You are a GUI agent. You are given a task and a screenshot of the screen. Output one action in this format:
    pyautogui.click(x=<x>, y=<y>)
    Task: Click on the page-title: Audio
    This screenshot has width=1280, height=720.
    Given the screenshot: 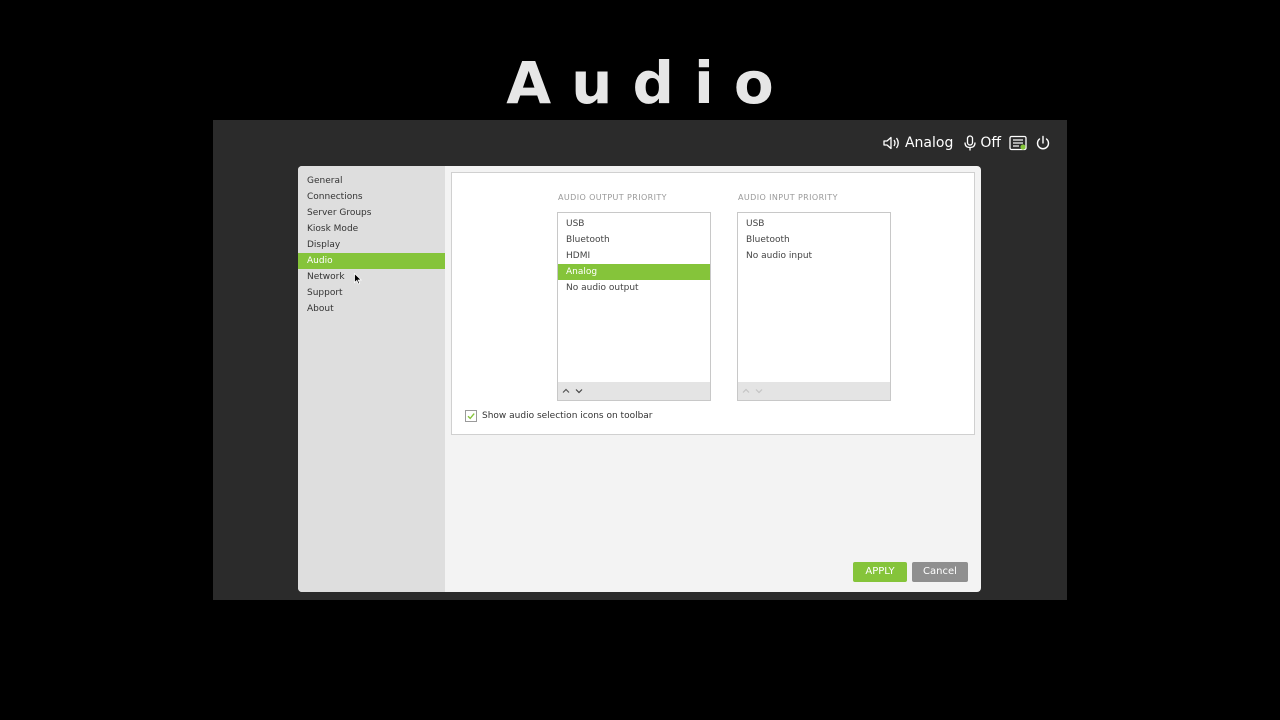 What is the action you would take?
    pyautogui.click(x=650, y=83)
    